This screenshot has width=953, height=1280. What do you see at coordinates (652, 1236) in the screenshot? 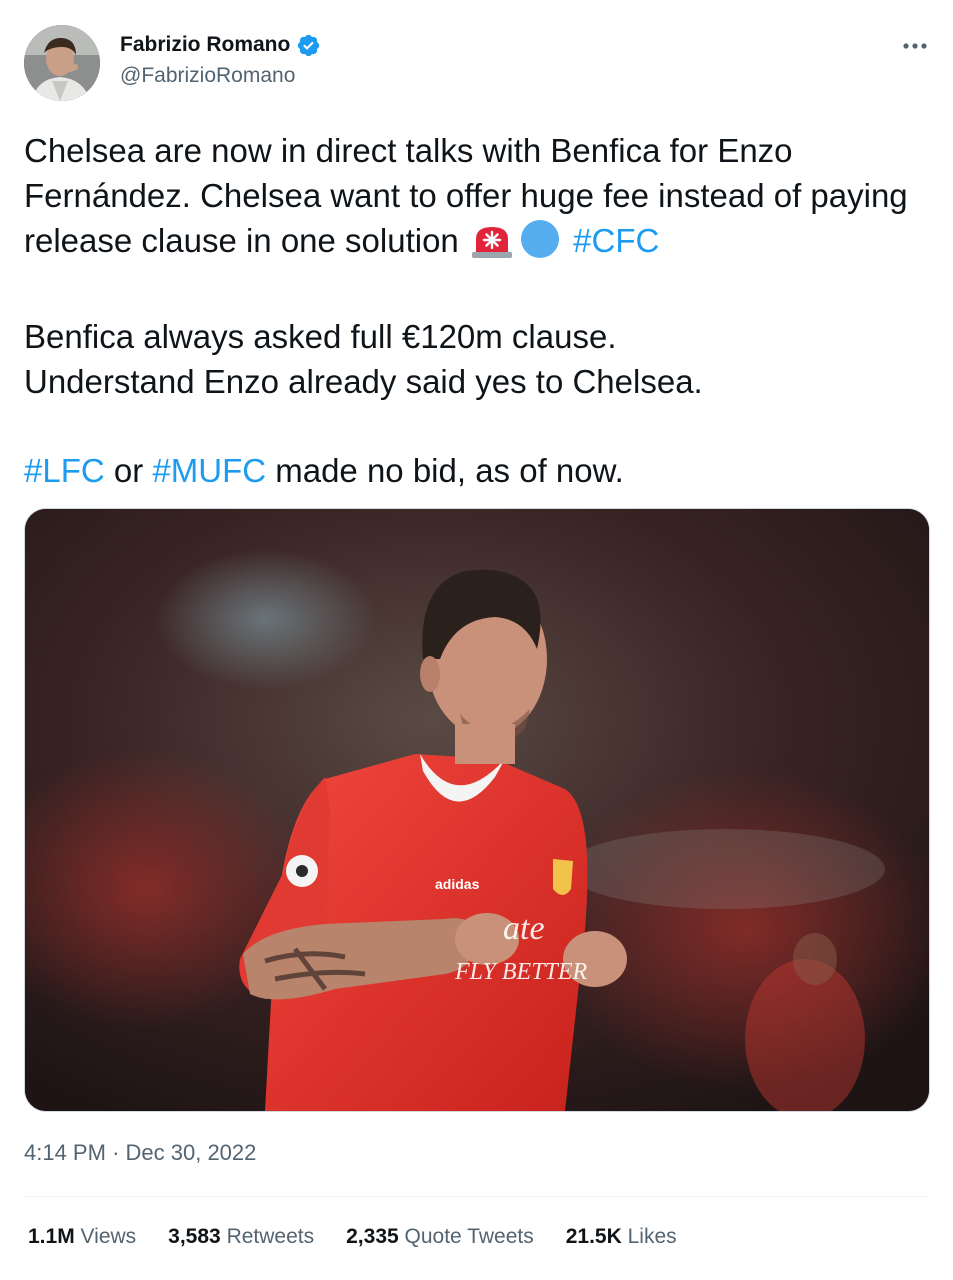
I see `likes-label: Likes` at bounding box center [652, 1236].